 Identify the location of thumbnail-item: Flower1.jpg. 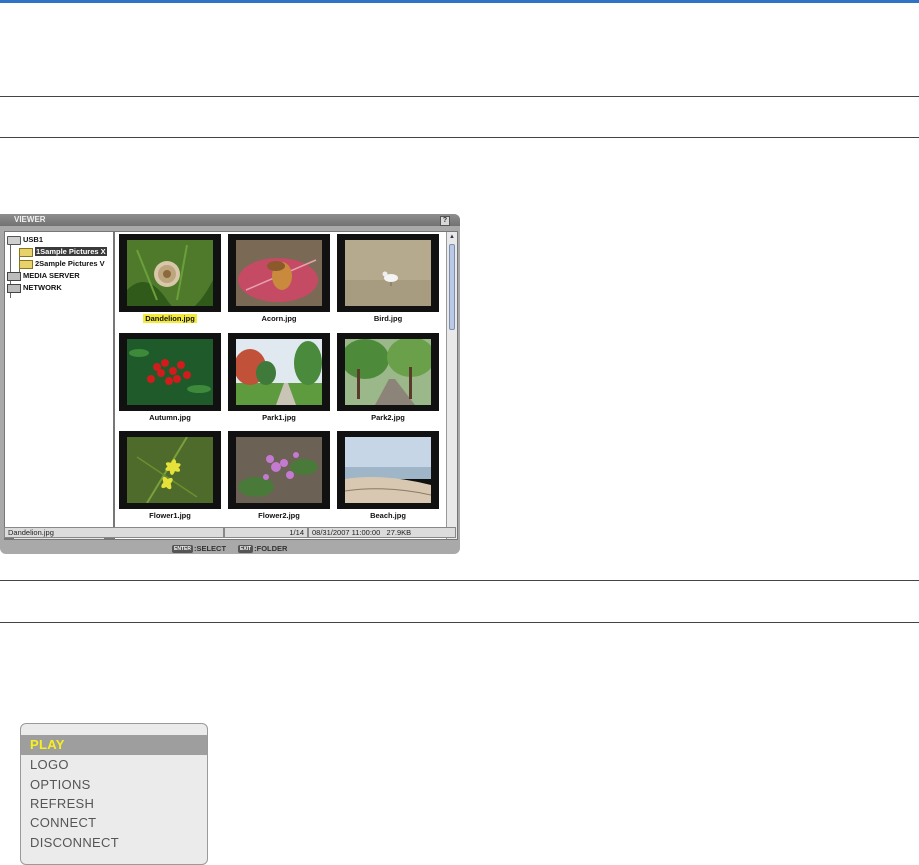
(170, 478).